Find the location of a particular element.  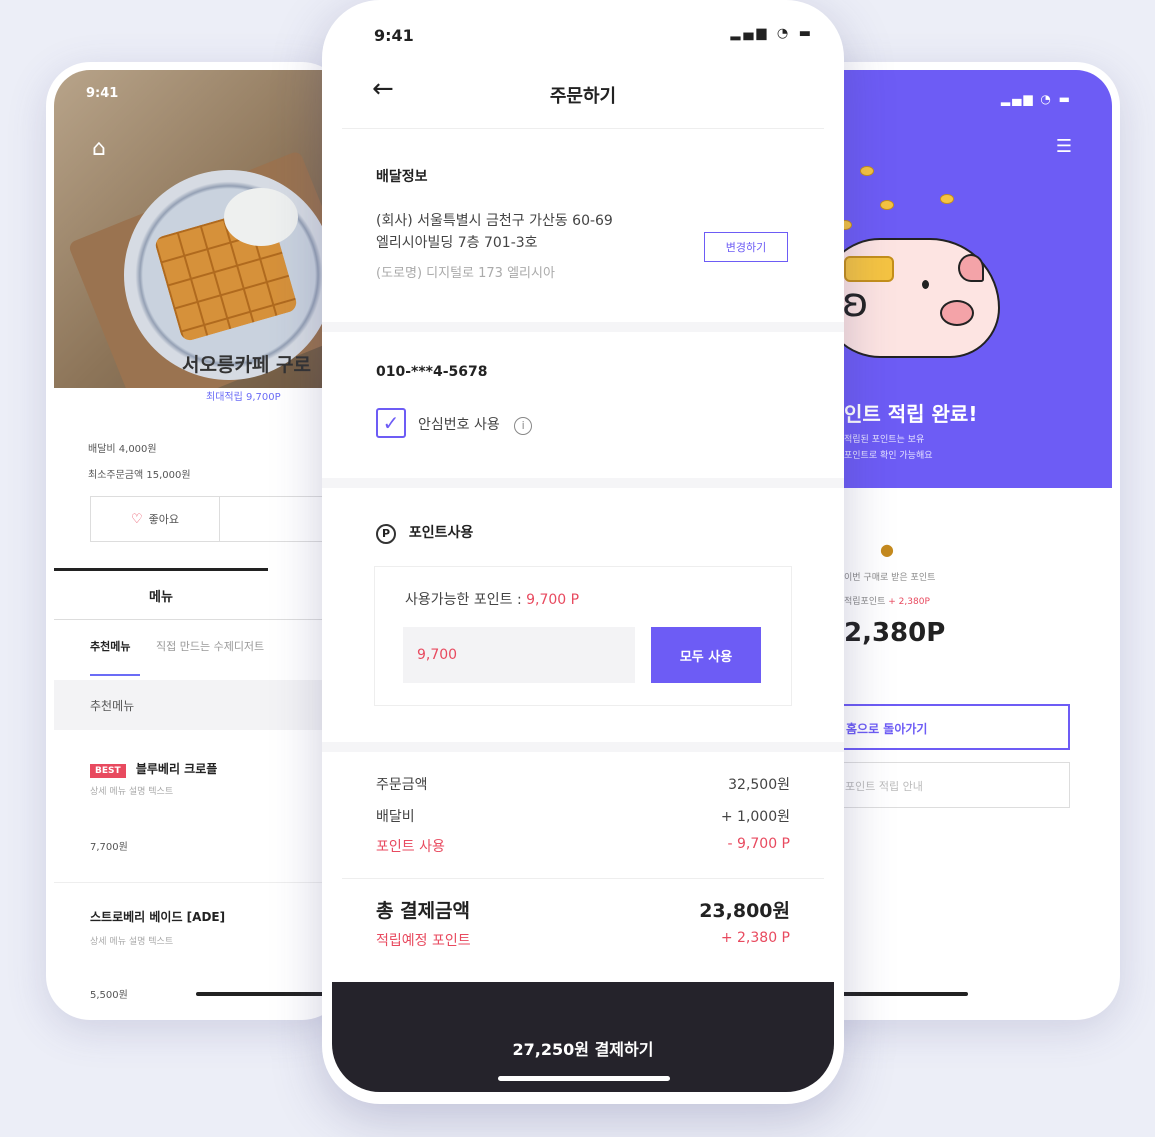

address-line1: (회사) 서울특별시 금천구 가산동 60-69 is located at coordinates (494, 221).